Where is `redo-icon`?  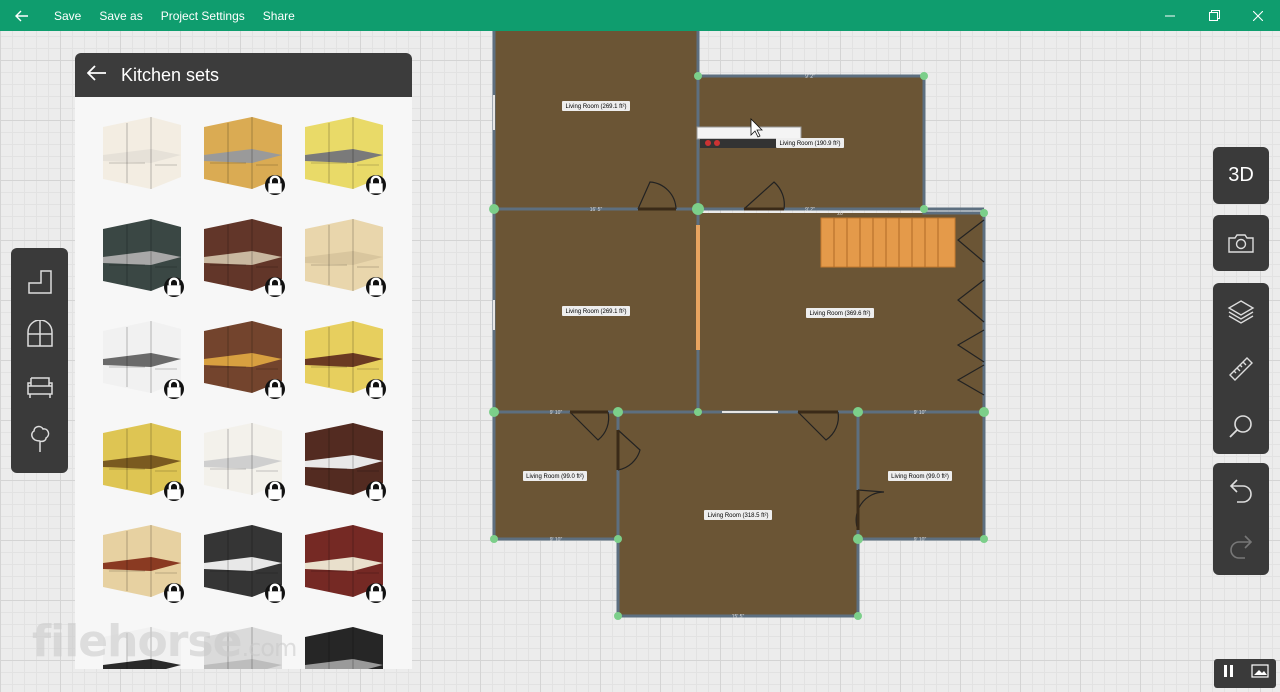 redo-icon is located at coordinates (1241, 547).